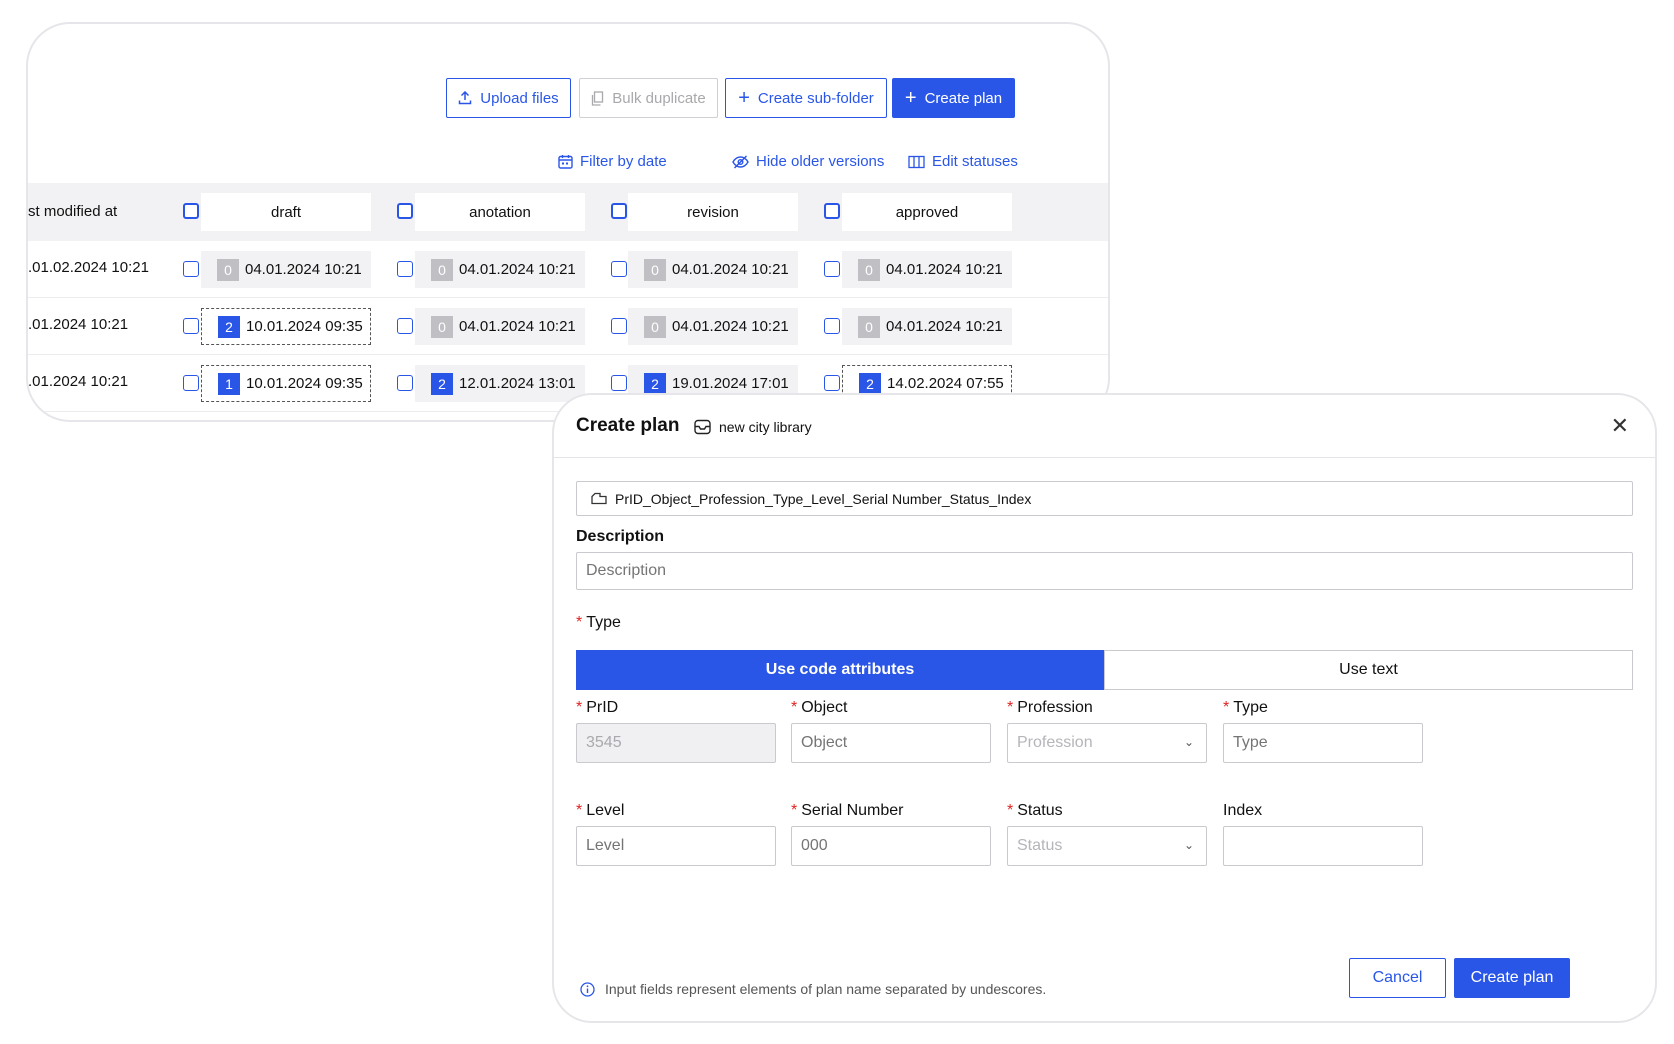 The height and width of the screenshot is (1044, 1674). Describe the element at coordinates (1104, 571) in the screenshot. I see `description-input` at that location.